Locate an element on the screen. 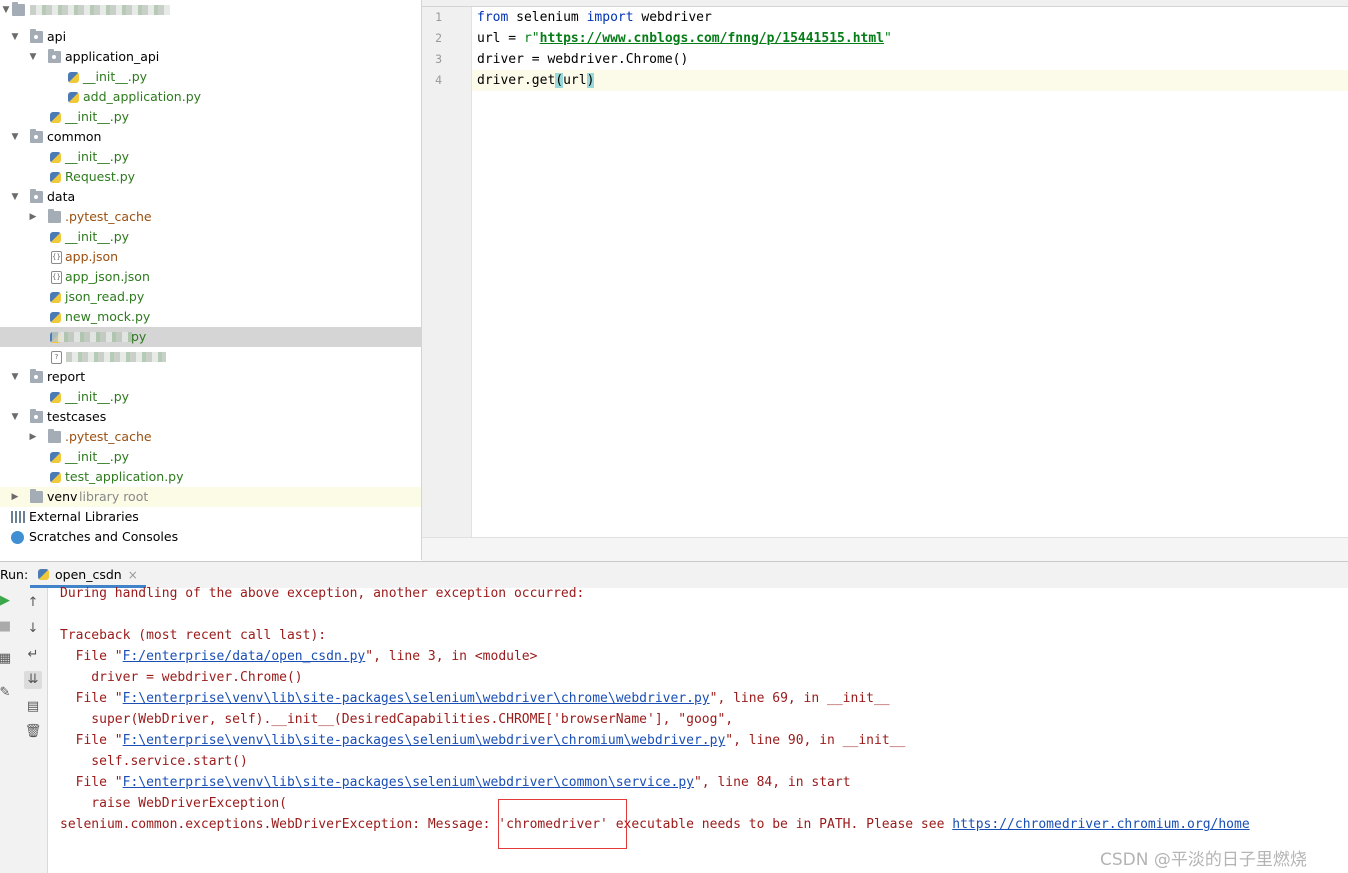 Image resolution: width=1348 pixels, height=873 pixels. tree-item-report: ▼ report is located at coordinates (210, 377).